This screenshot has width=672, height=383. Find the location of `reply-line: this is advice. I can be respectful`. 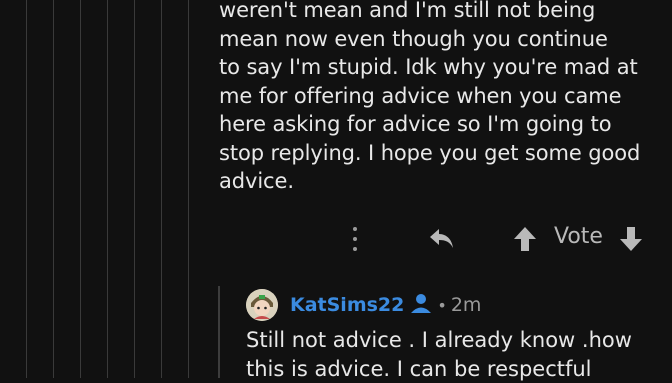

reply-line: this is advice. I can be respectful is located at coordinates (456, 369).